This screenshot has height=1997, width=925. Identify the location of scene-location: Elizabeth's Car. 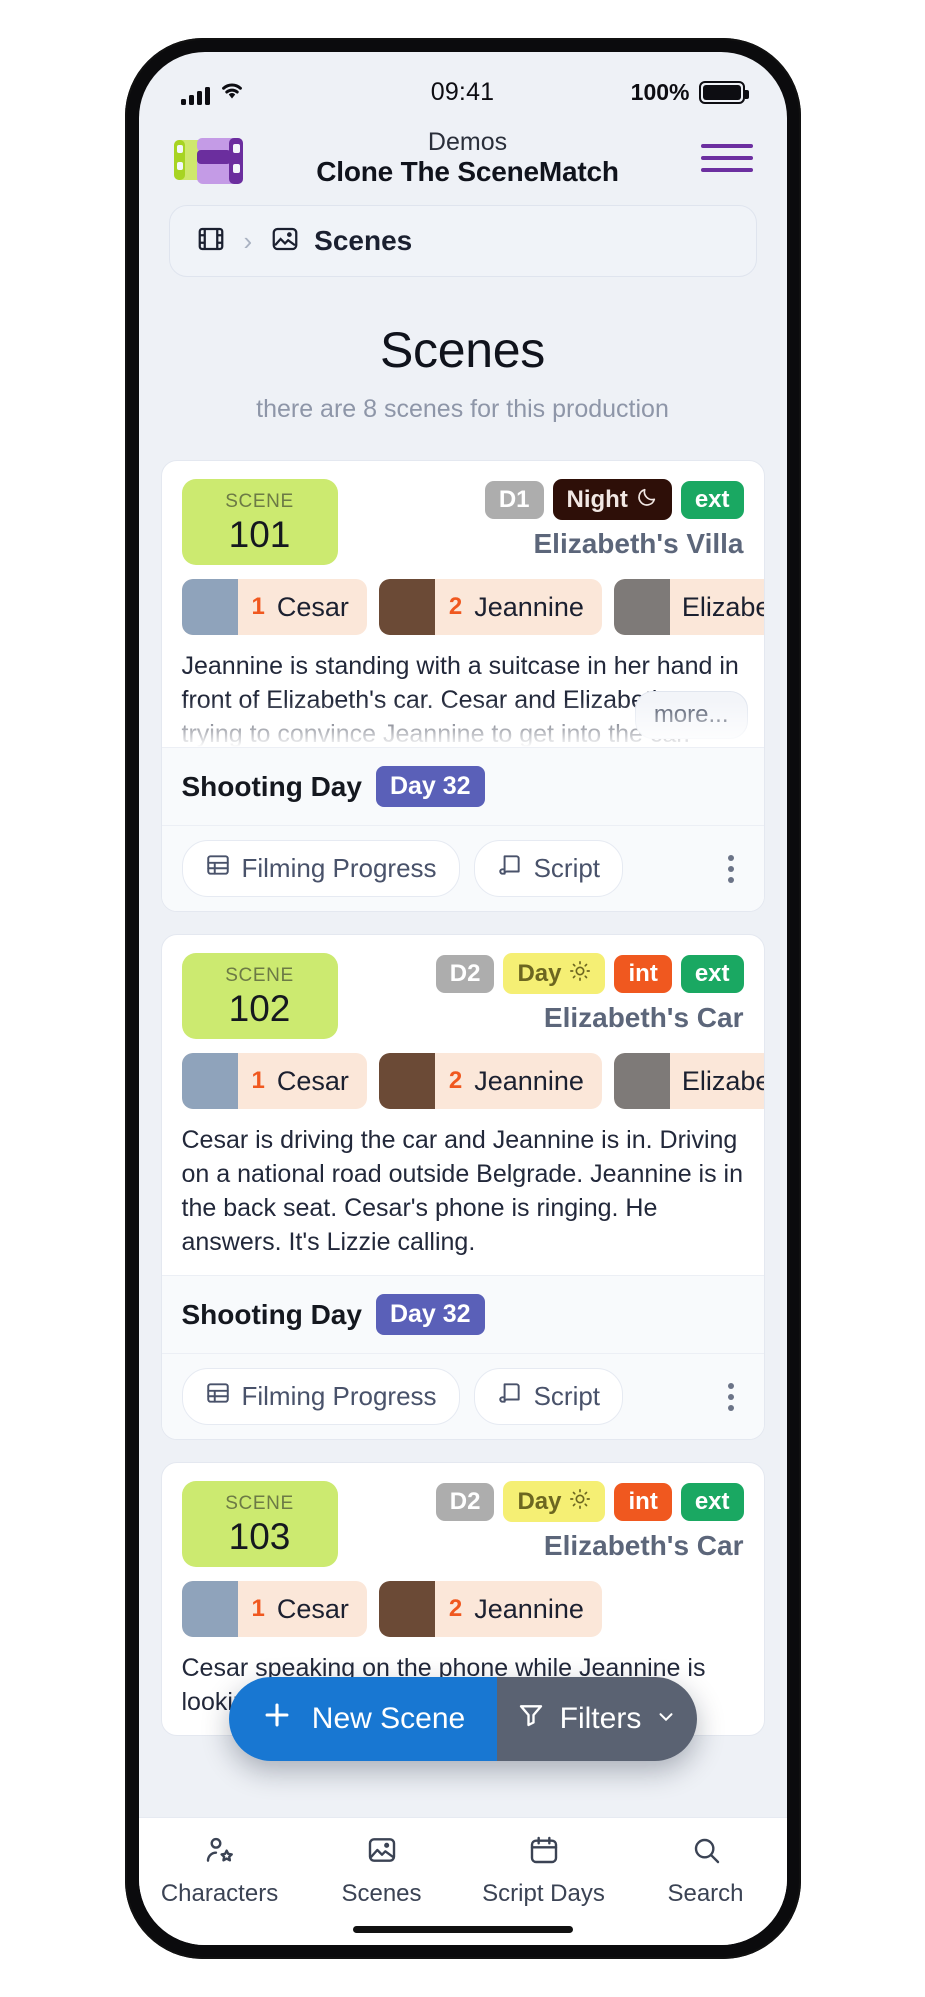
(643, 1018).